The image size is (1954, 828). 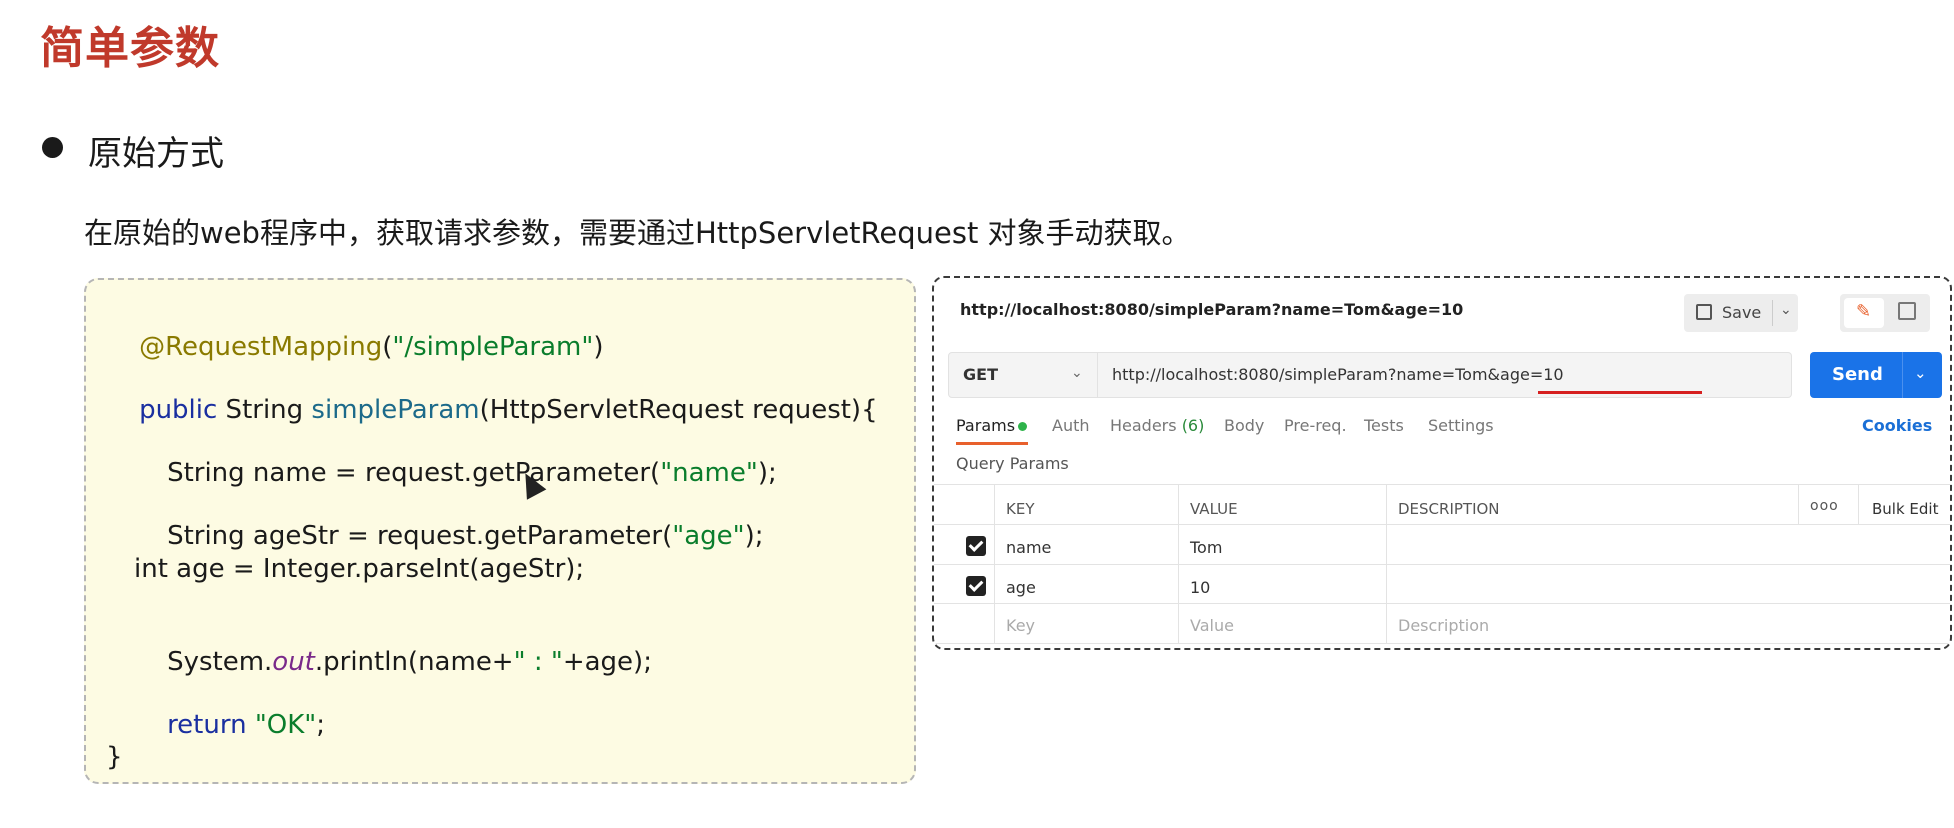 What do you see at coordinates (1012, 463) in the screenshot?
I see `query-params-label: Query Params` at bounding box center [1012, 463].